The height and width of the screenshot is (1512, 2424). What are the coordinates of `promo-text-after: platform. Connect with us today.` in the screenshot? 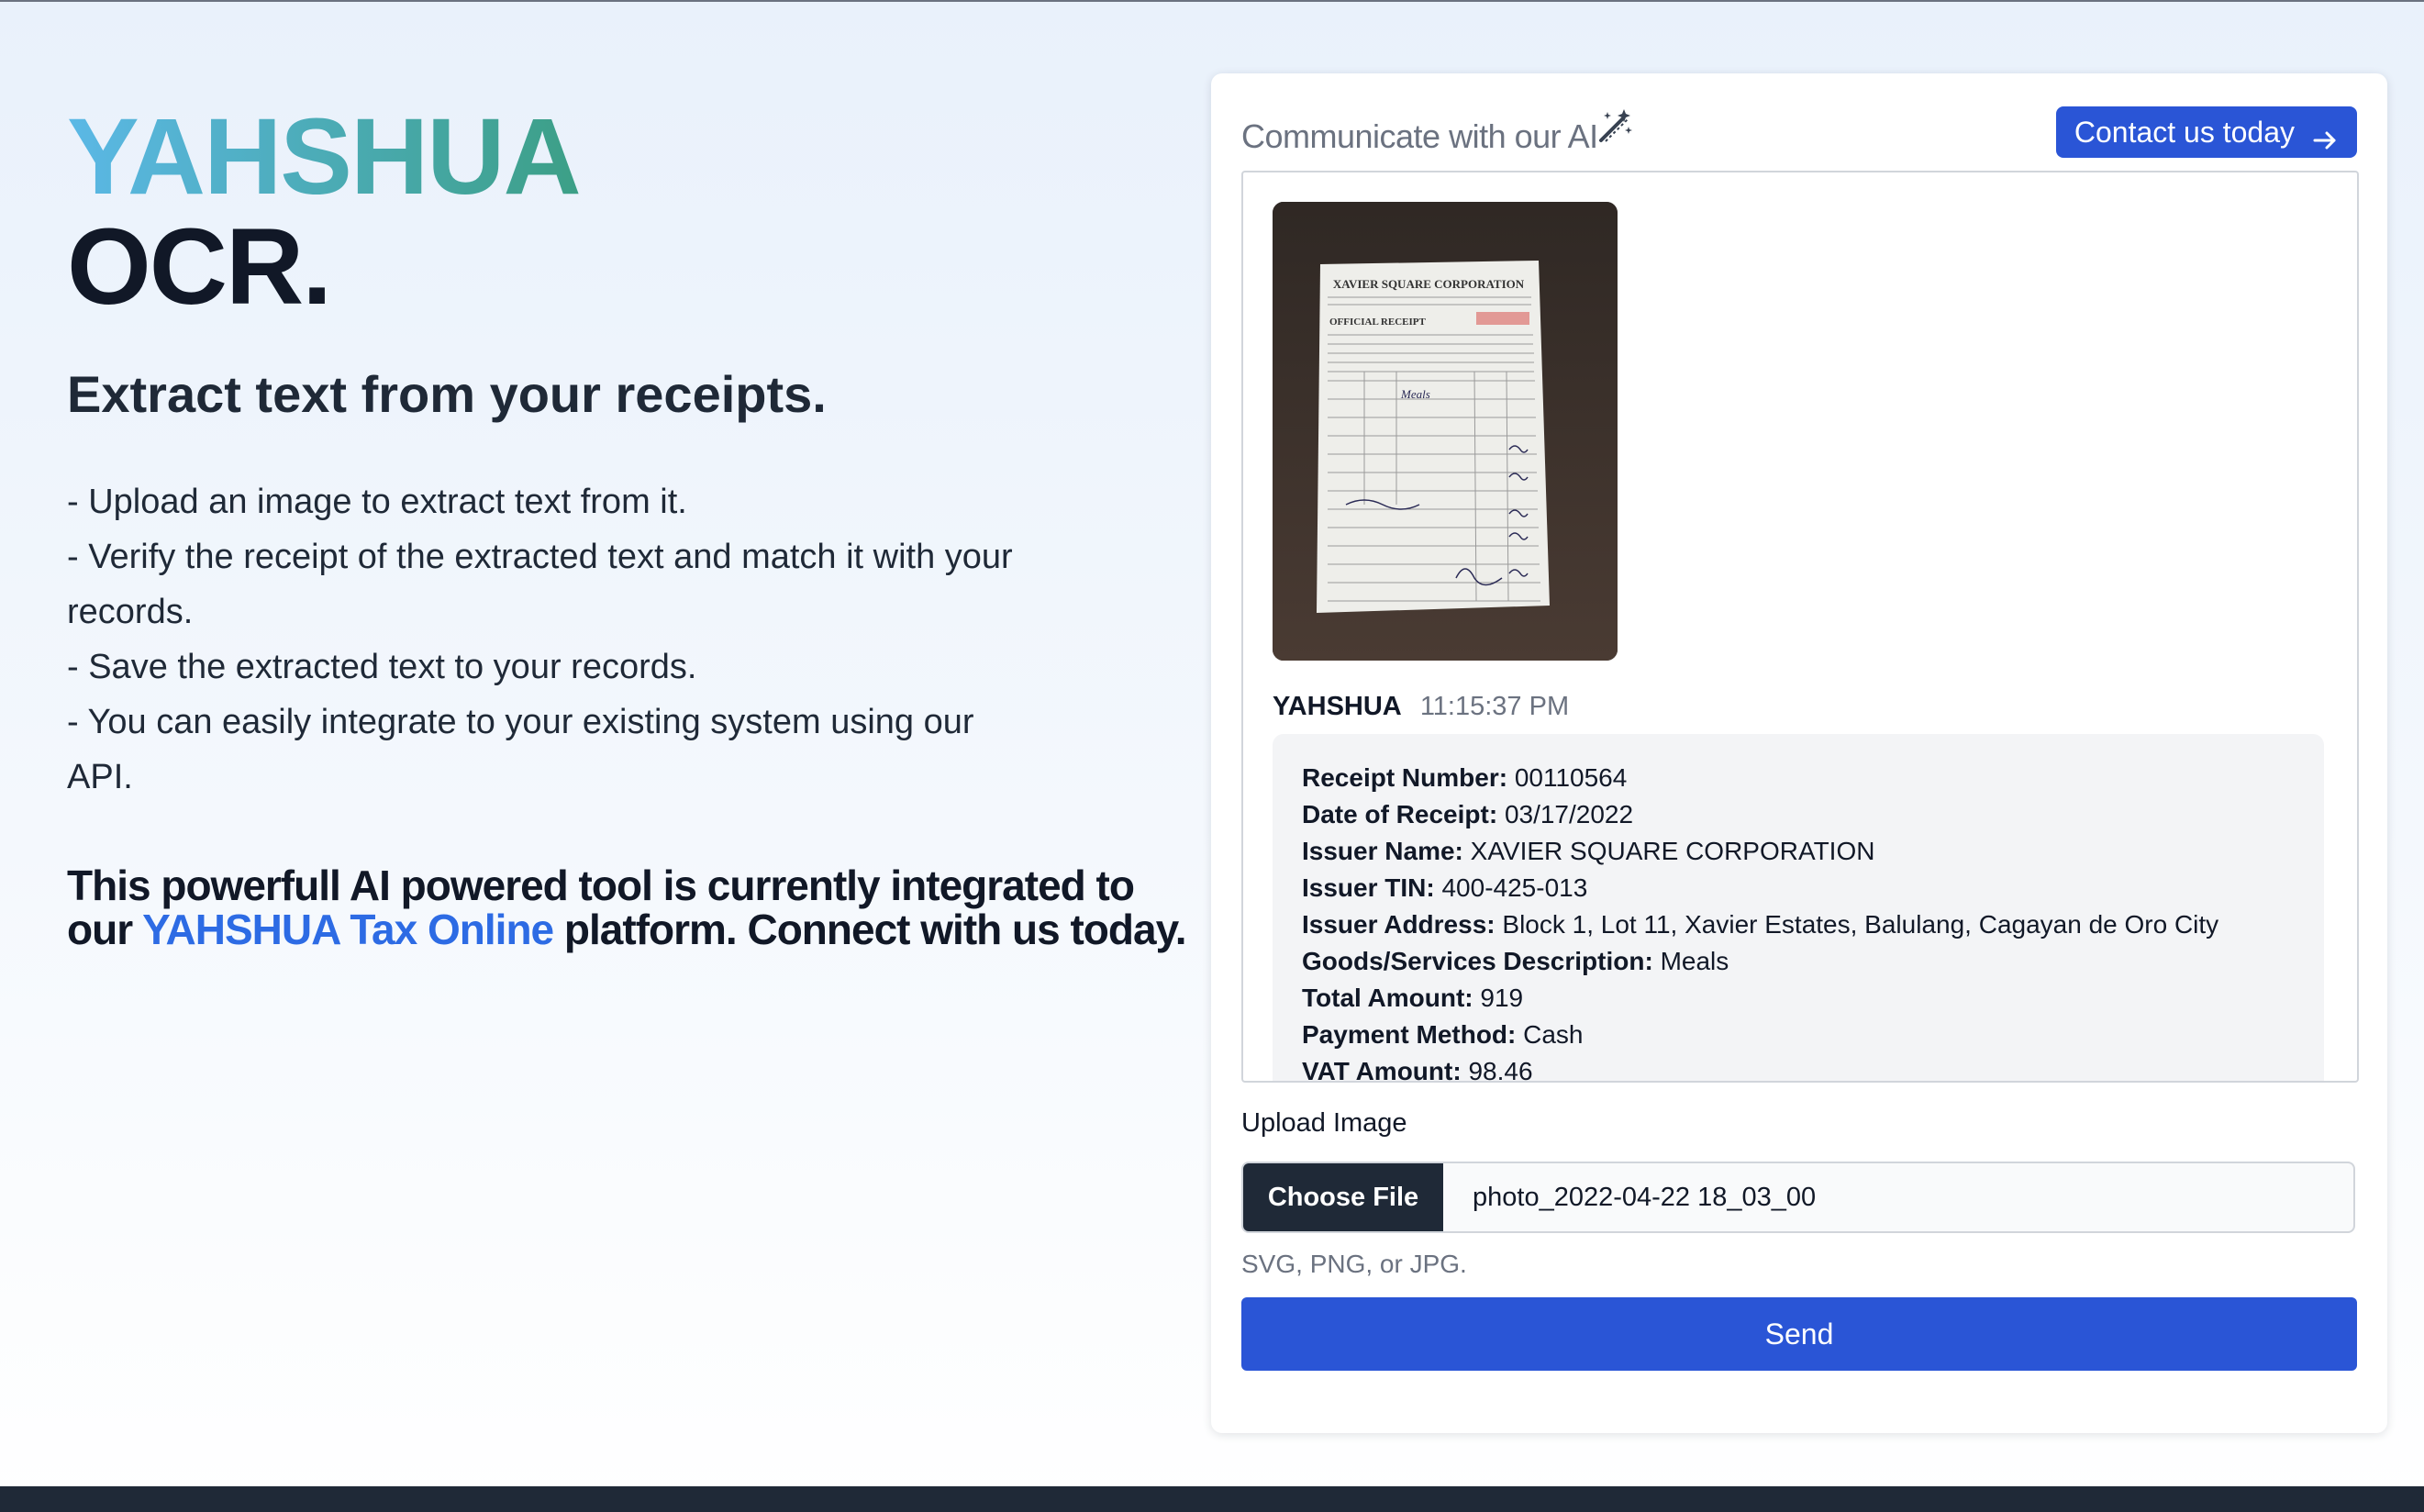 It's located at (870, 930).